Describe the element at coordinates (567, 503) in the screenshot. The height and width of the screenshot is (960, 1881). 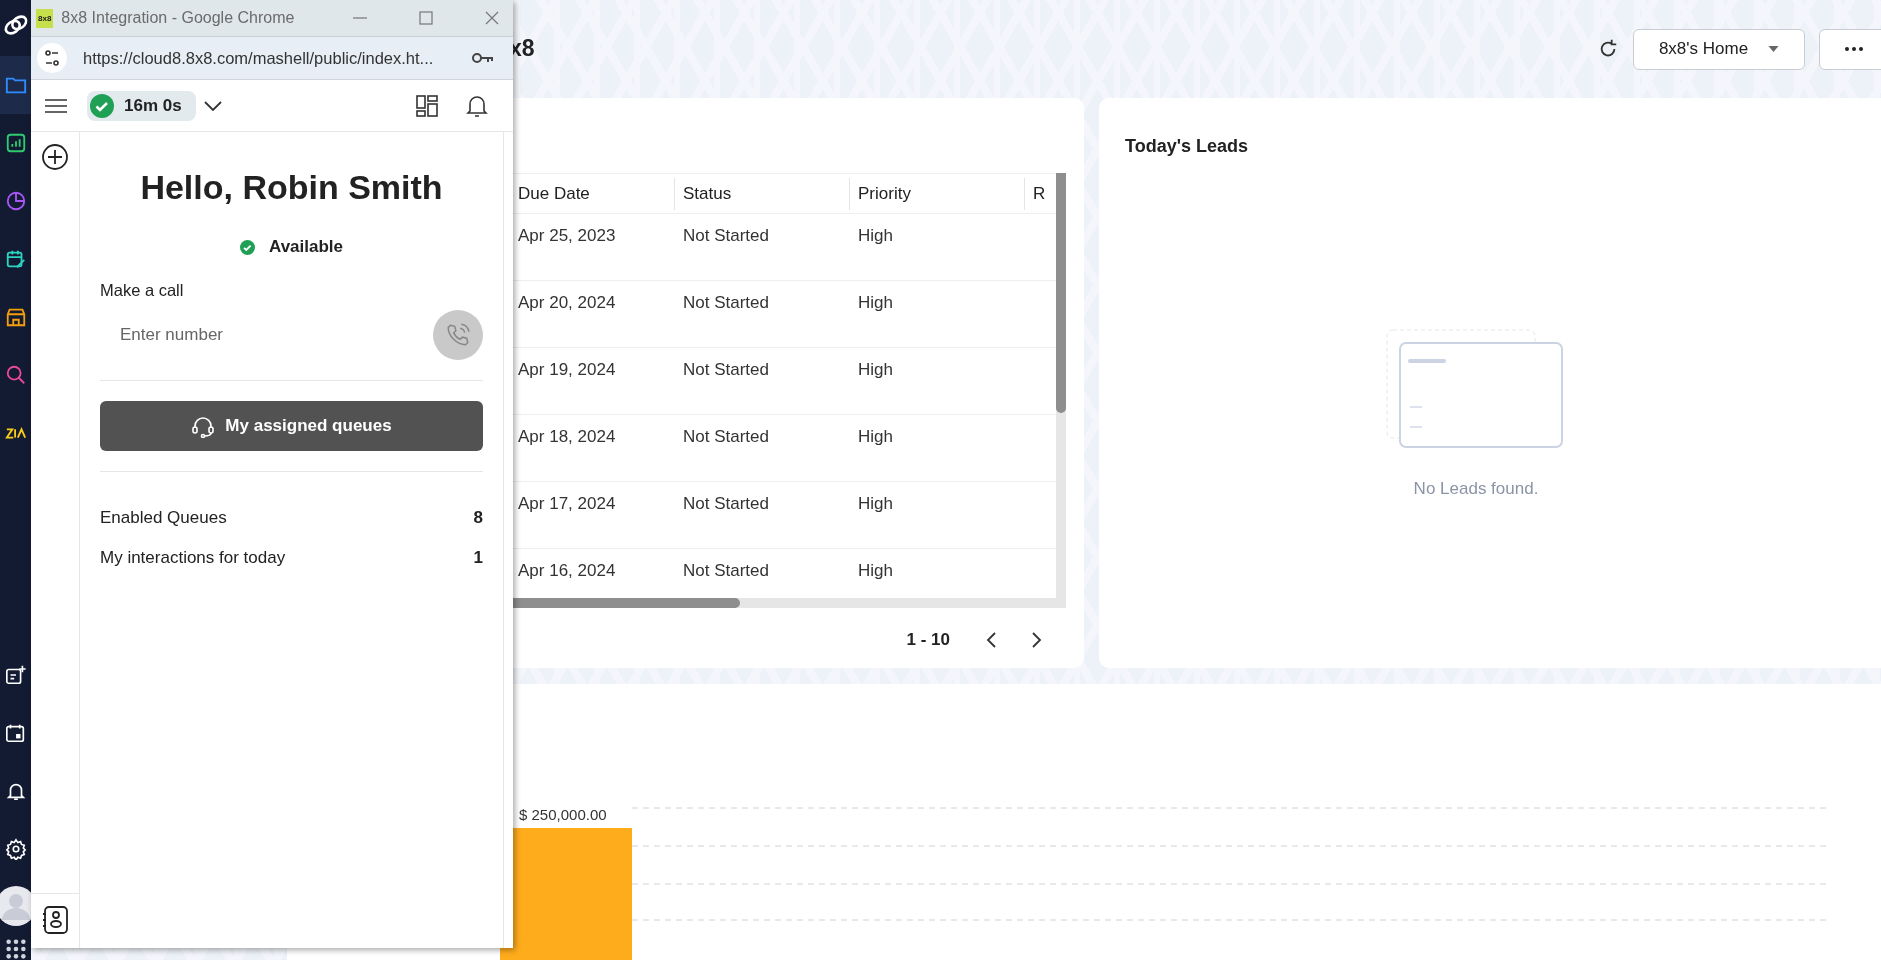
I see `table-cell-text: Apr 17, 2024` at that location.